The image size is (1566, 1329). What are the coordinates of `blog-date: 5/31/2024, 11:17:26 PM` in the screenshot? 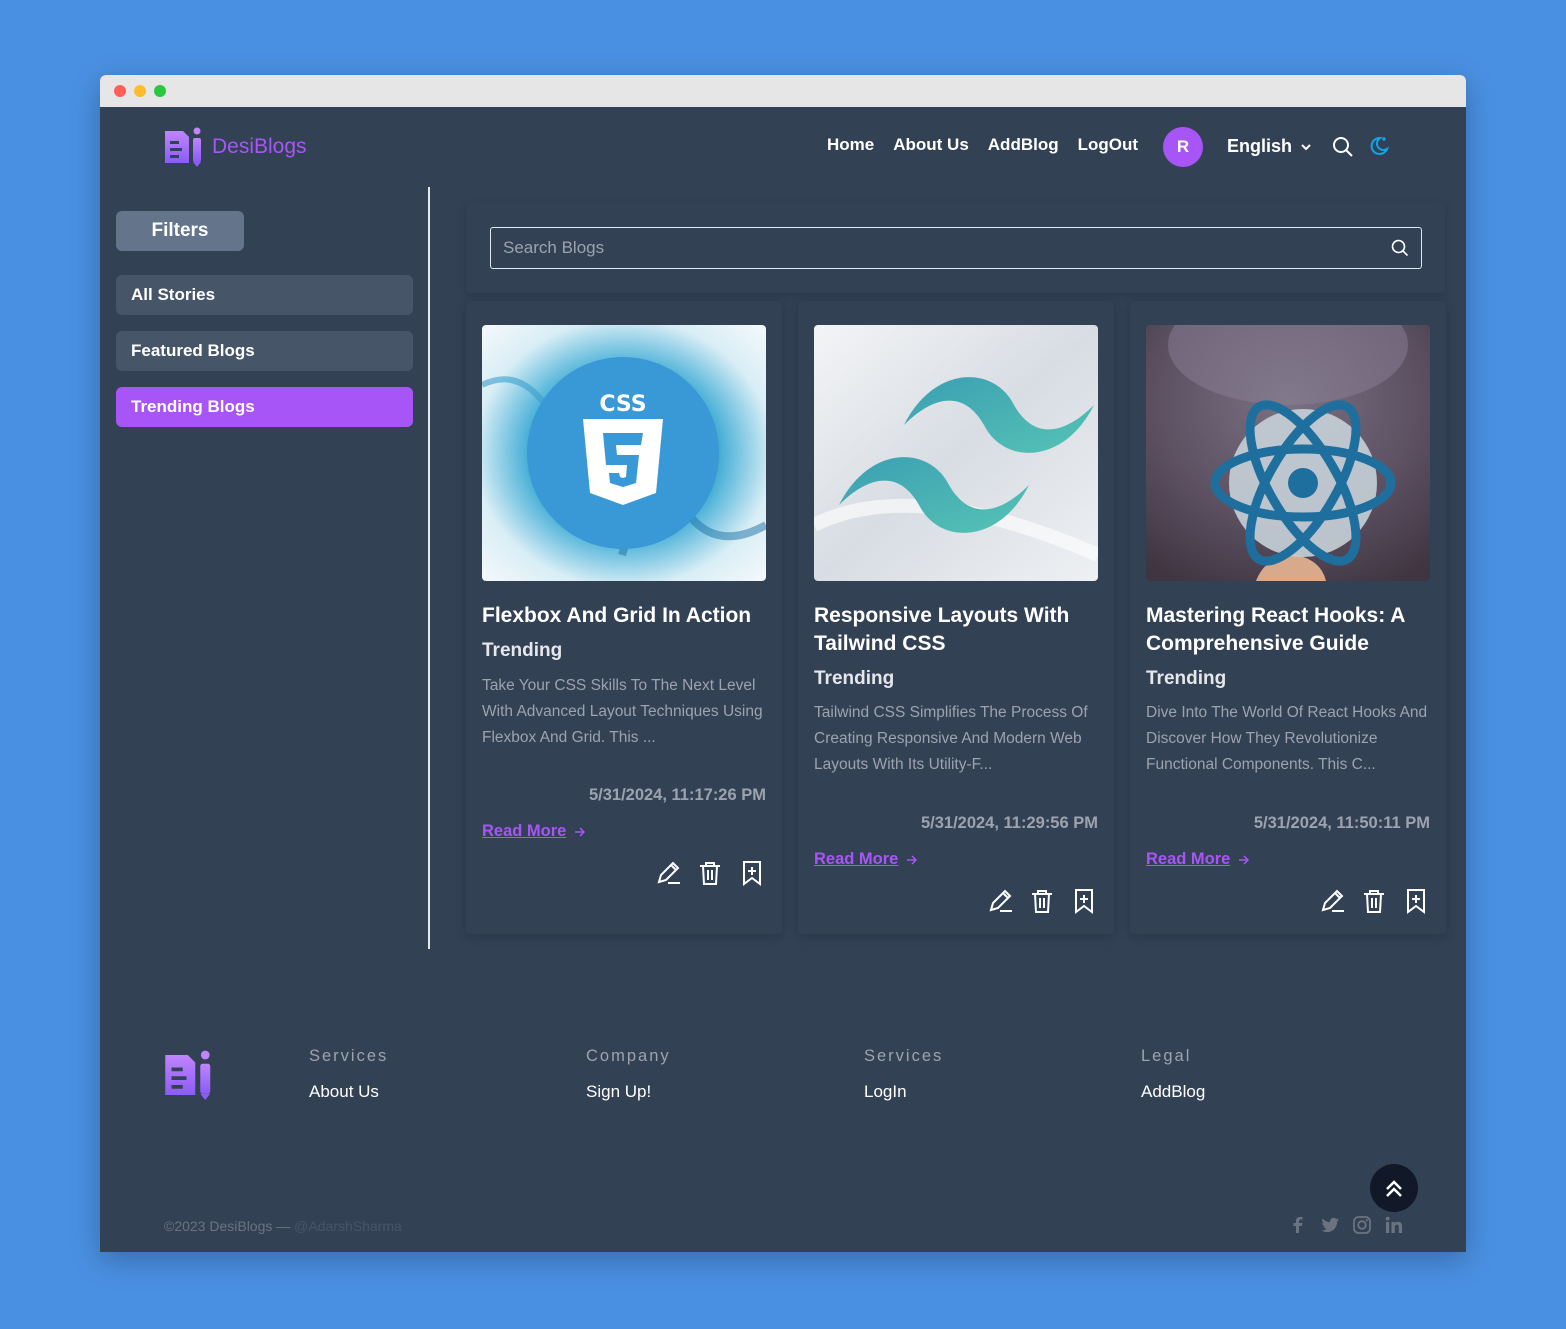 It's located at (677, 795).